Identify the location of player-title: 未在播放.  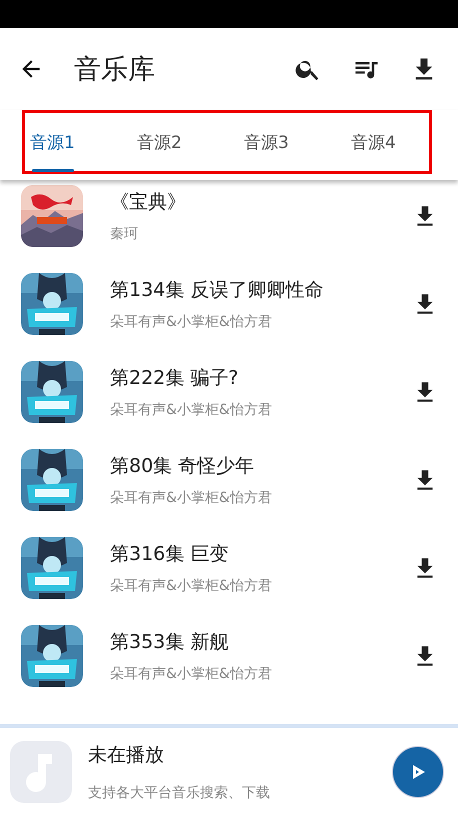
(126, 755).